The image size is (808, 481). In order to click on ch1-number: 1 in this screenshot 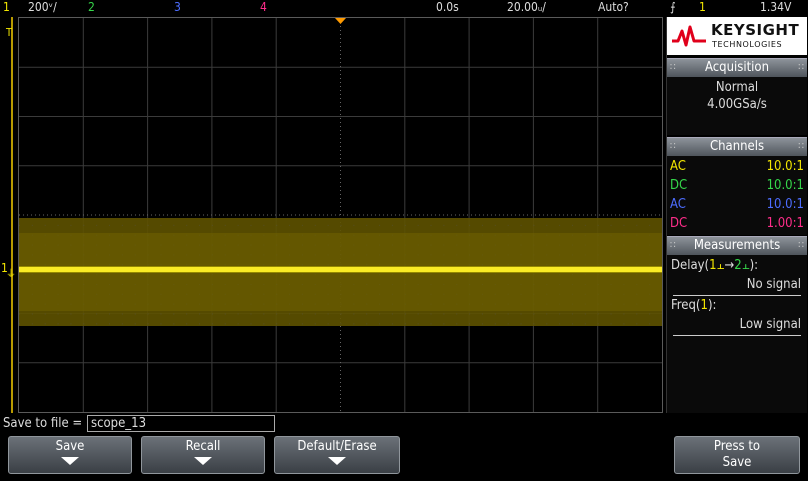, I will do `click(6, 7)`.